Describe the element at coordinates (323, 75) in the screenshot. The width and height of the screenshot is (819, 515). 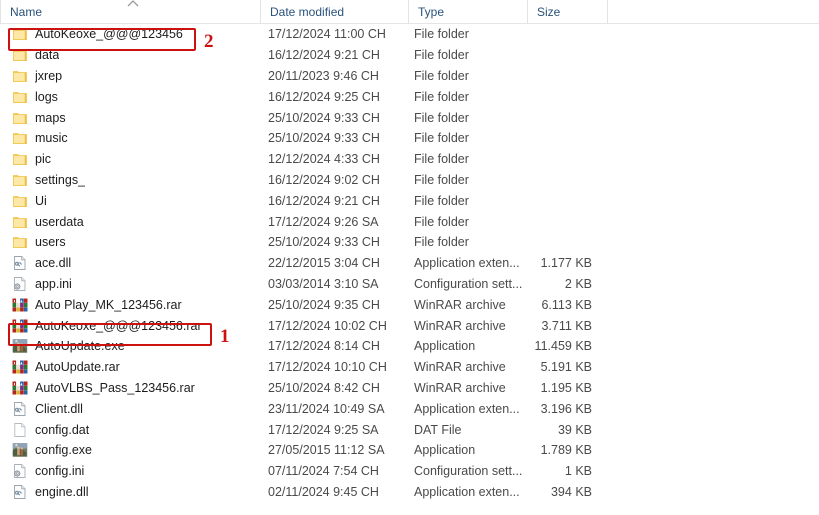
I see `cell-date-modified: 20/11/2023 9:46 CH` at that location.